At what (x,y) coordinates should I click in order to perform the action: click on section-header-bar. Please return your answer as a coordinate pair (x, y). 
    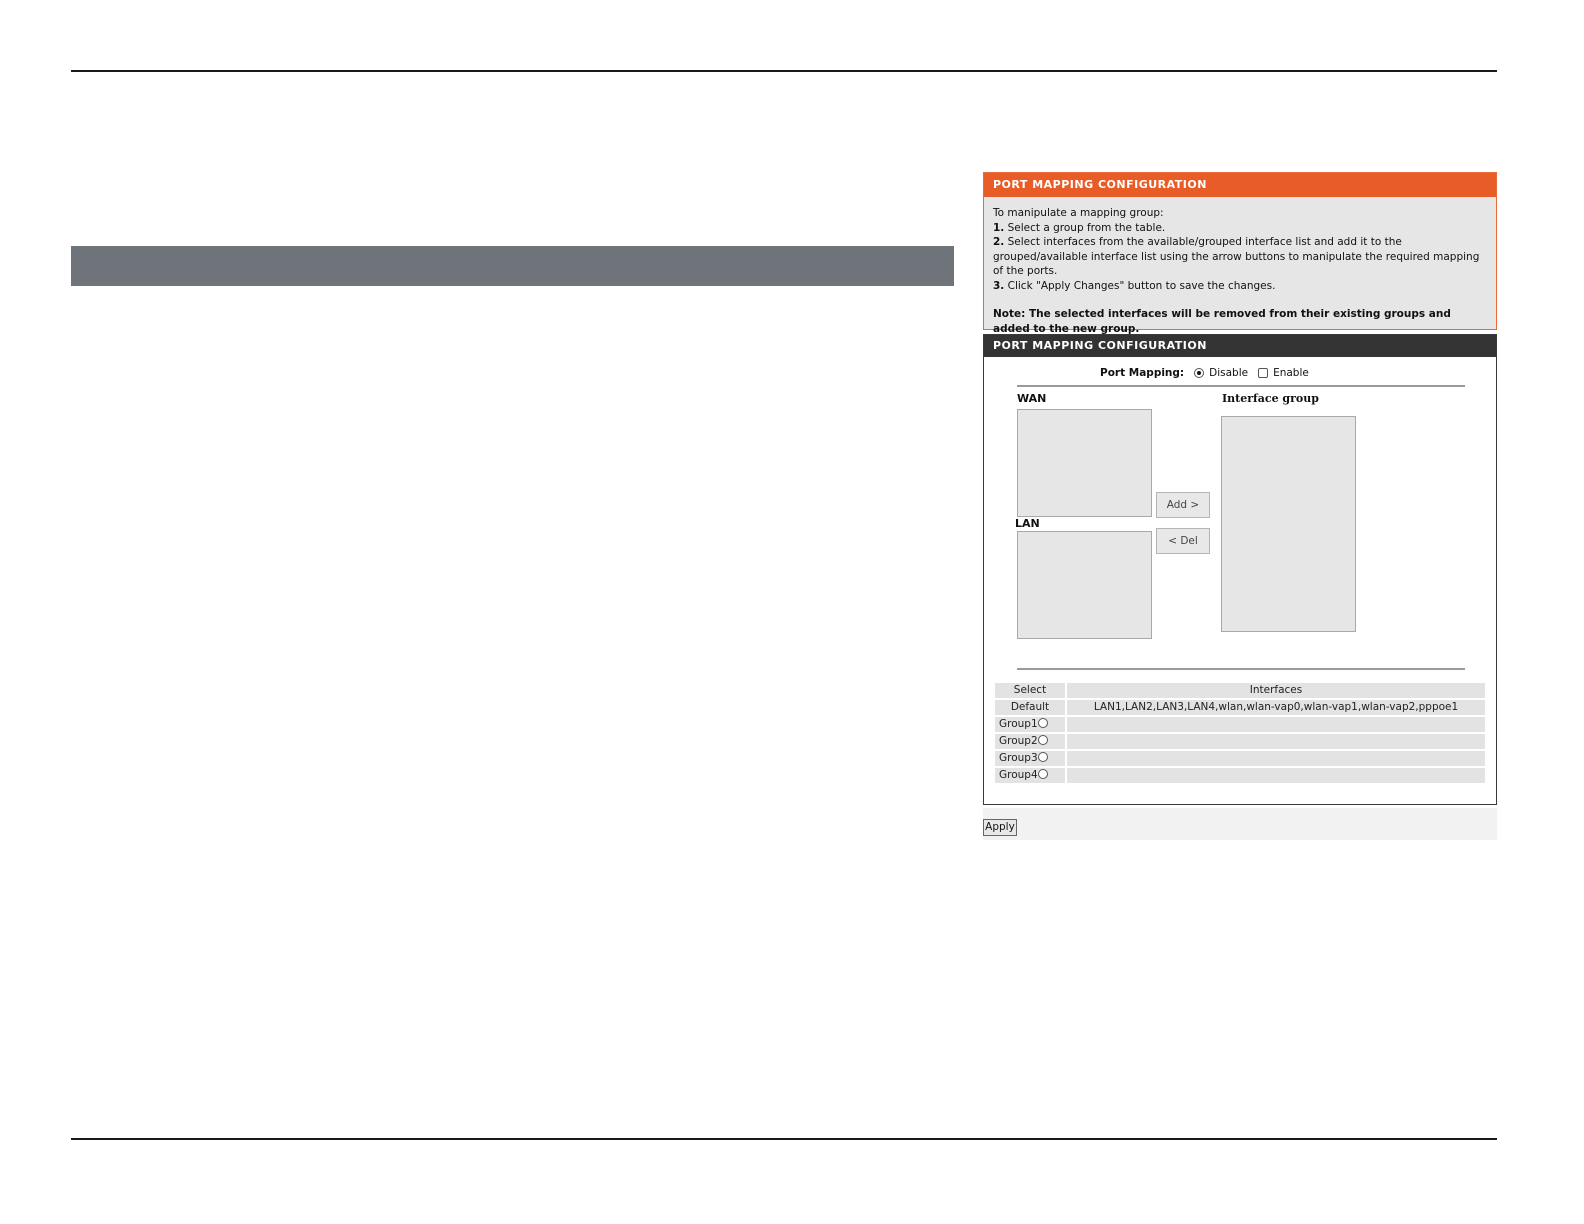
    Looking at the image, I should click on (512, 266).